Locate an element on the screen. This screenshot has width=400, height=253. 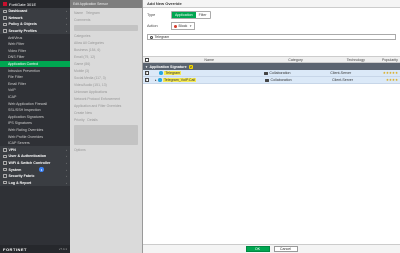
type-application-option: Application is located at coordinates (184, 15).